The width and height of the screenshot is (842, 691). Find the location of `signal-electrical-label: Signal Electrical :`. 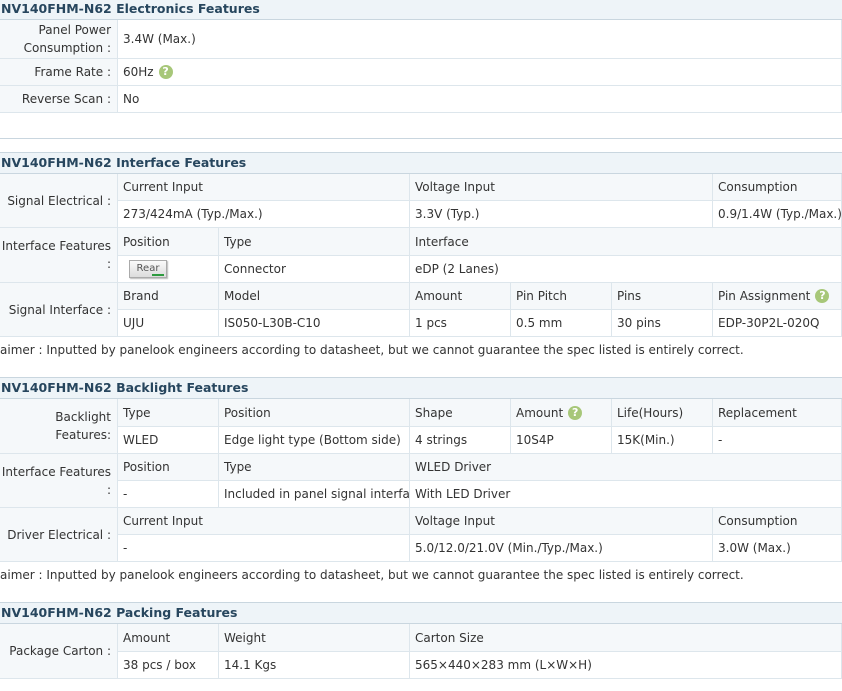

signal-electrical-label: Signal Electrical : is located at coordinates (59, 201).